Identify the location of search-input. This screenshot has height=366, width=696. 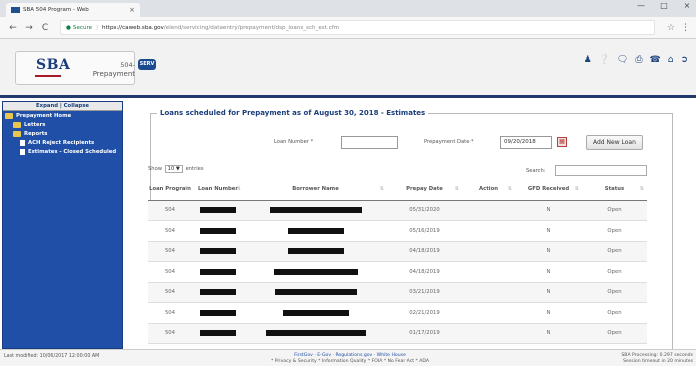
(601, 170).